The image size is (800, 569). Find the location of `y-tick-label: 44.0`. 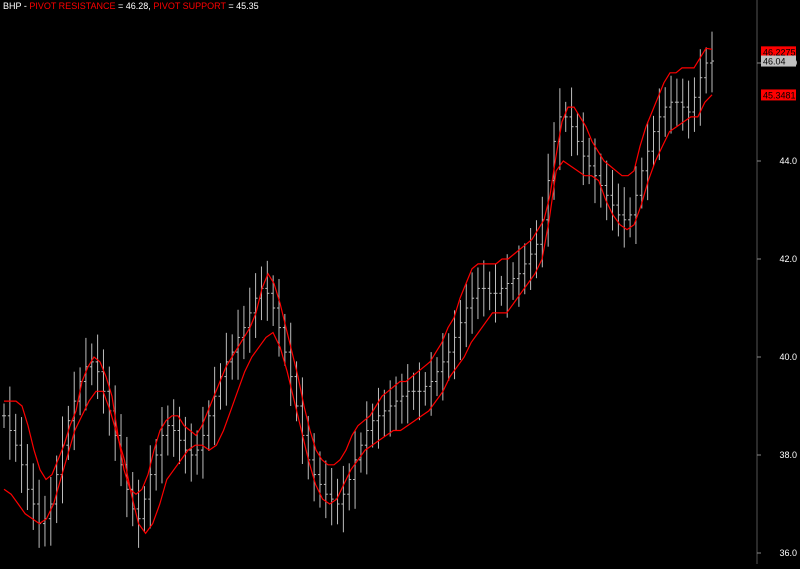

y-tick-label: 44.0 is located at coordinates (788, 161).